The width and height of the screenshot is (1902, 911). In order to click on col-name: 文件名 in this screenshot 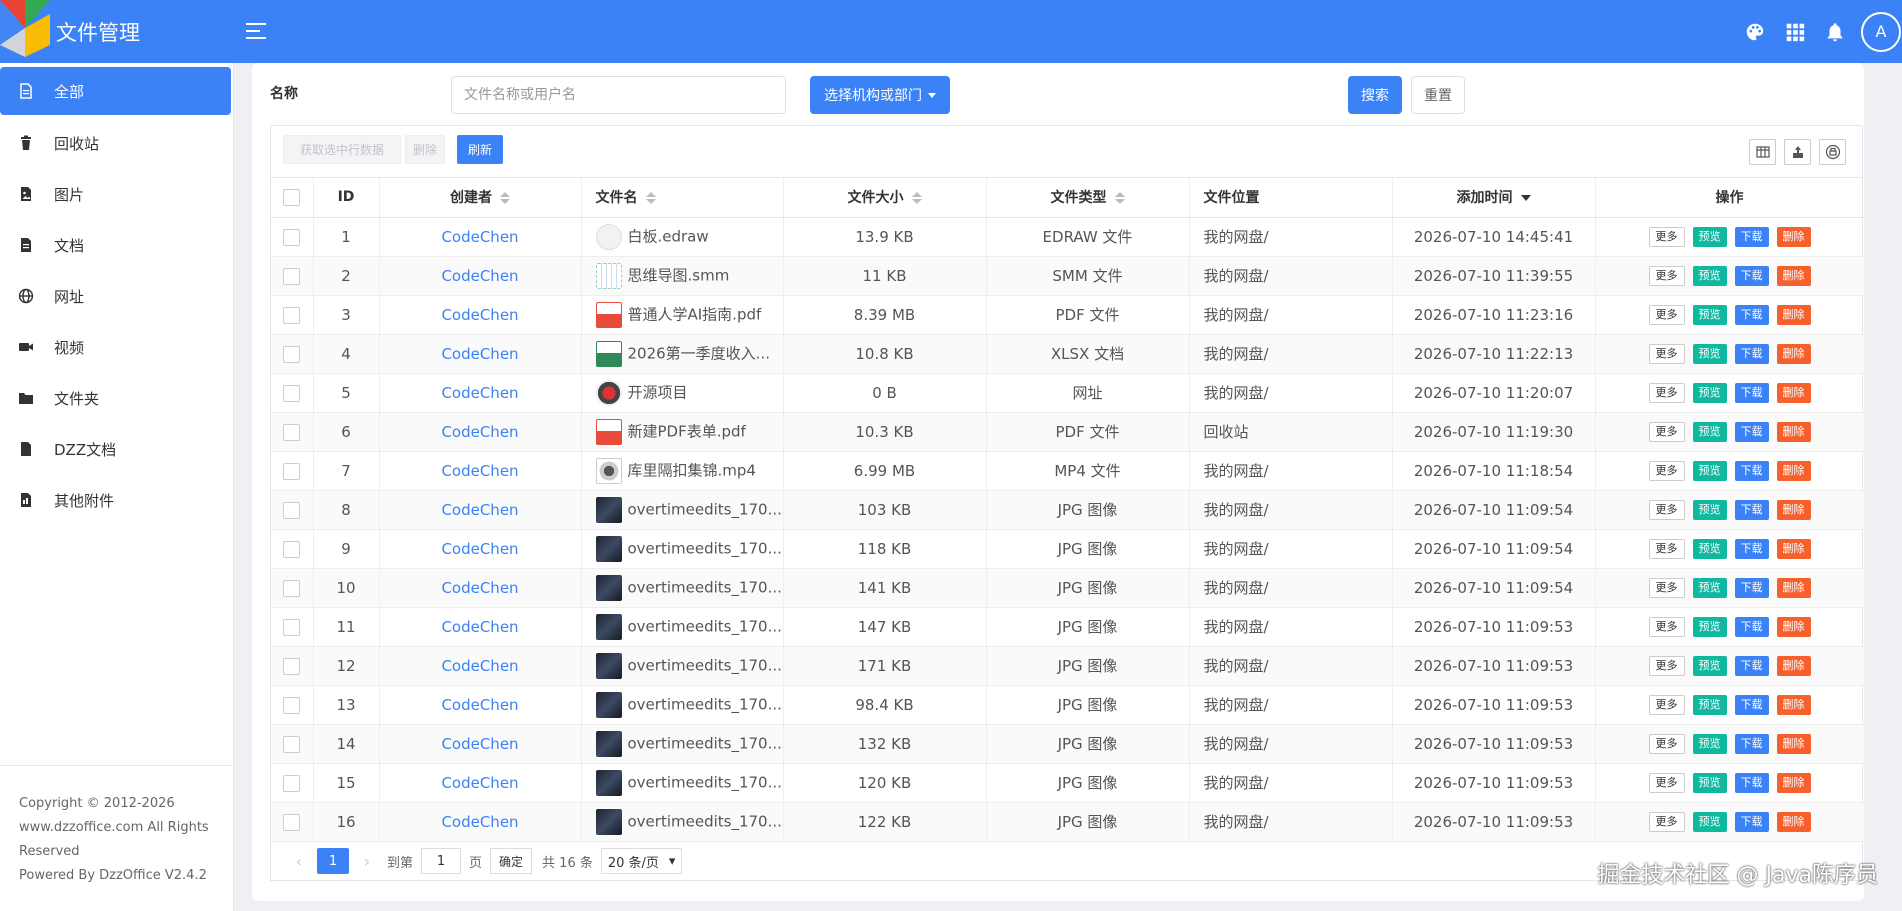, I will do `click(682, 198)`.